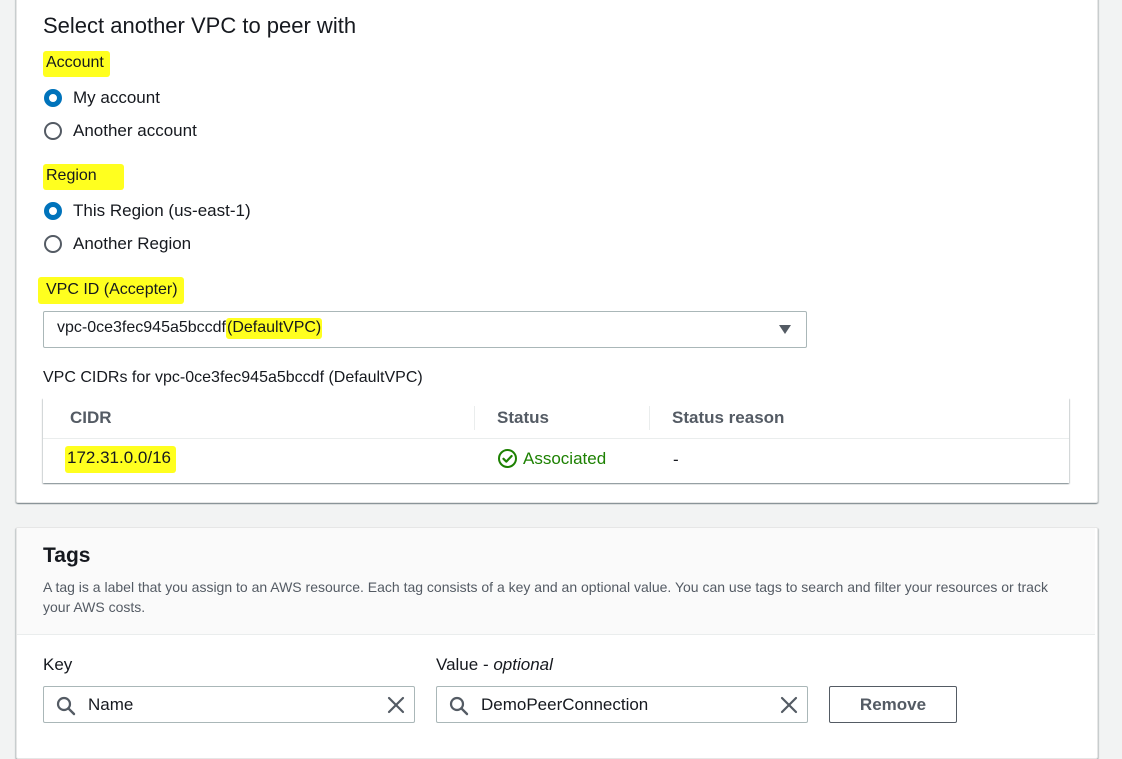 This screenshot has height=759, width=1122. Describe the element at coordinates (120, 459) in the screenshot. I see `cidr-cell: 172.31.0.0/16` at that location.